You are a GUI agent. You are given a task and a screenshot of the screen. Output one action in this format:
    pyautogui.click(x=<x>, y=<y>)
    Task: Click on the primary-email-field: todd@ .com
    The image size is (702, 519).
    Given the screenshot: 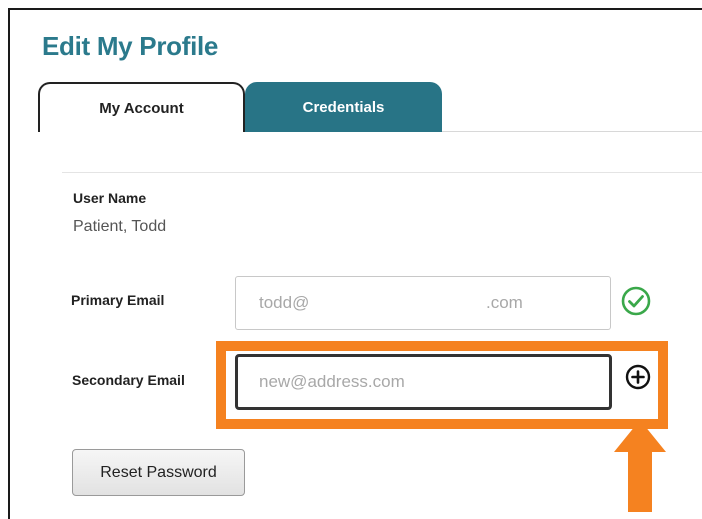 What is the action you would take?
    pyautogui.click(x=423, y=303)
    